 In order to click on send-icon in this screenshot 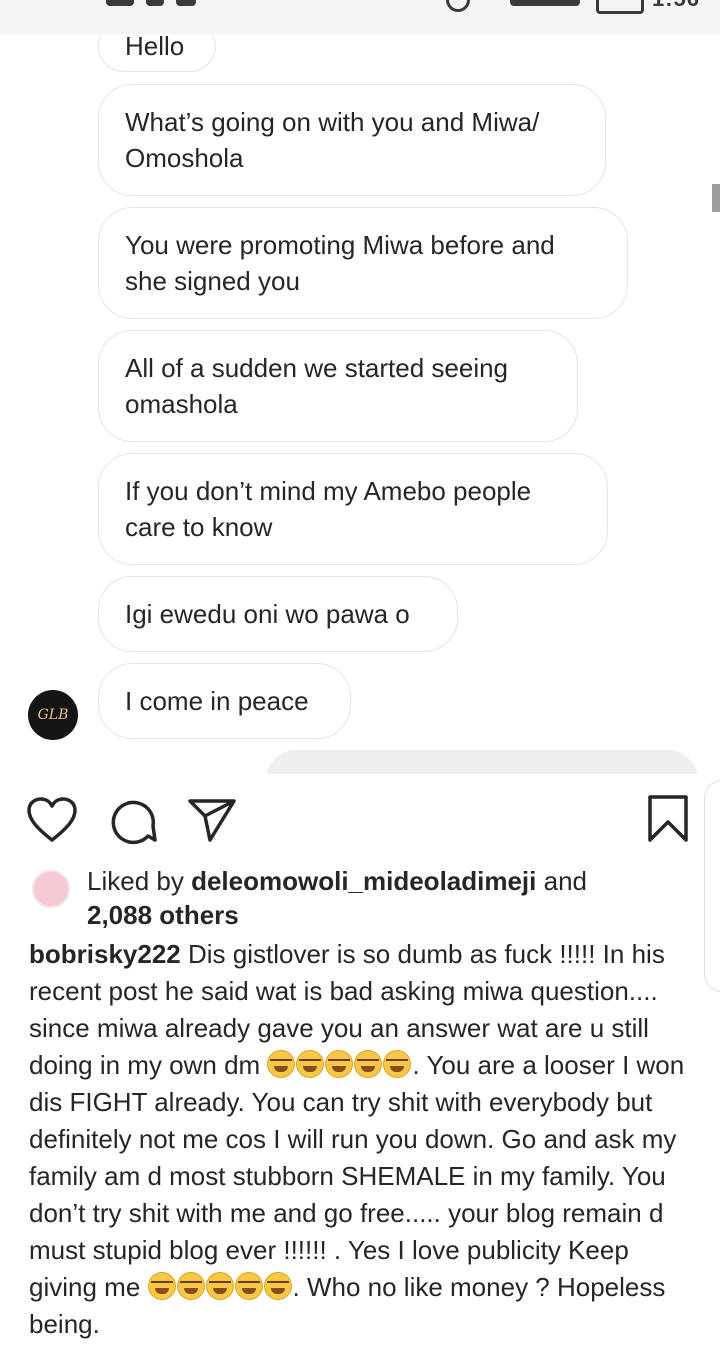, I will do `click(212, 820)`.